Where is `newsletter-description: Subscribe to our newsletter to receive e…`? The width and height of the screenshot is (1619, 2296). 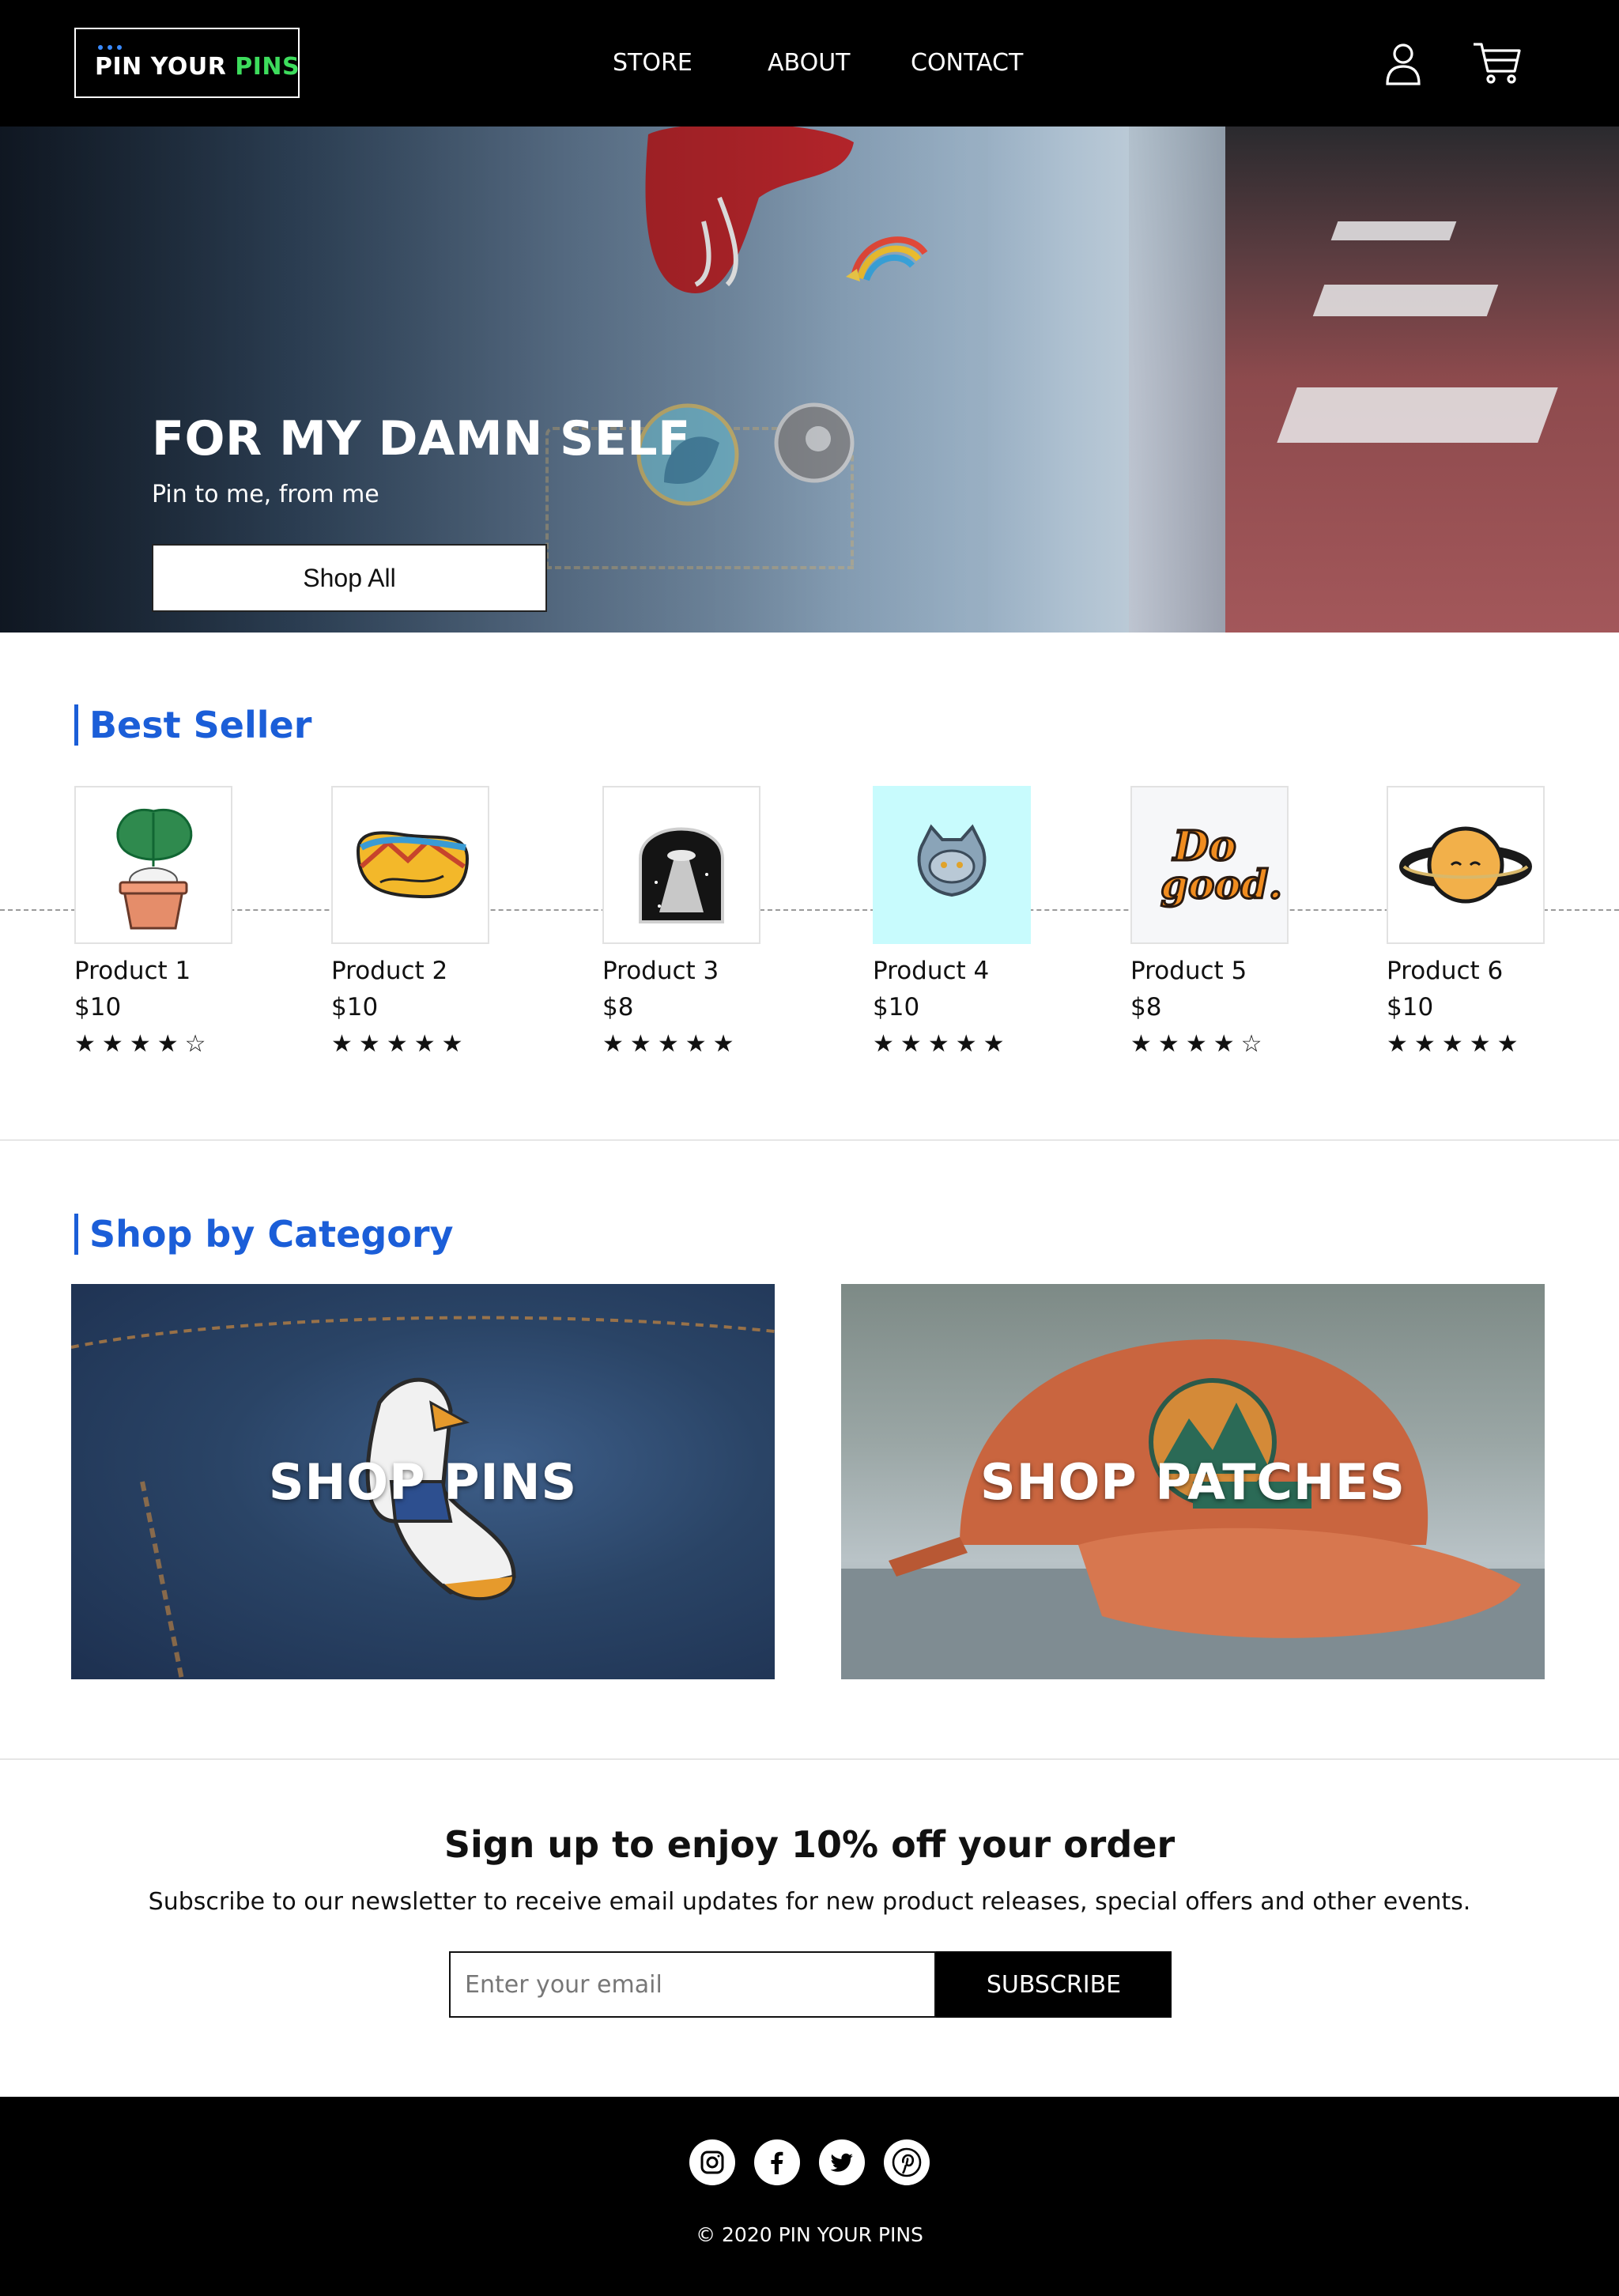 newsletter-description: Subscribe to our newsletter to receive e… is located at coordinates (809, 1902).